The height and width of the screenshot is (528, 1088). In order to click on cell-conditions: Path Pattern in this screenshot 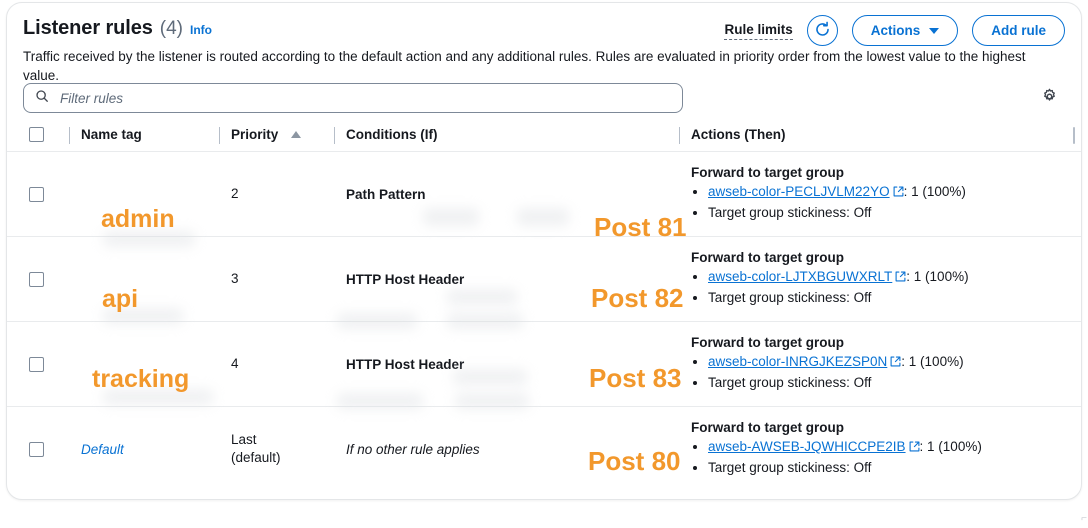, I will do `click(518, 194)`.